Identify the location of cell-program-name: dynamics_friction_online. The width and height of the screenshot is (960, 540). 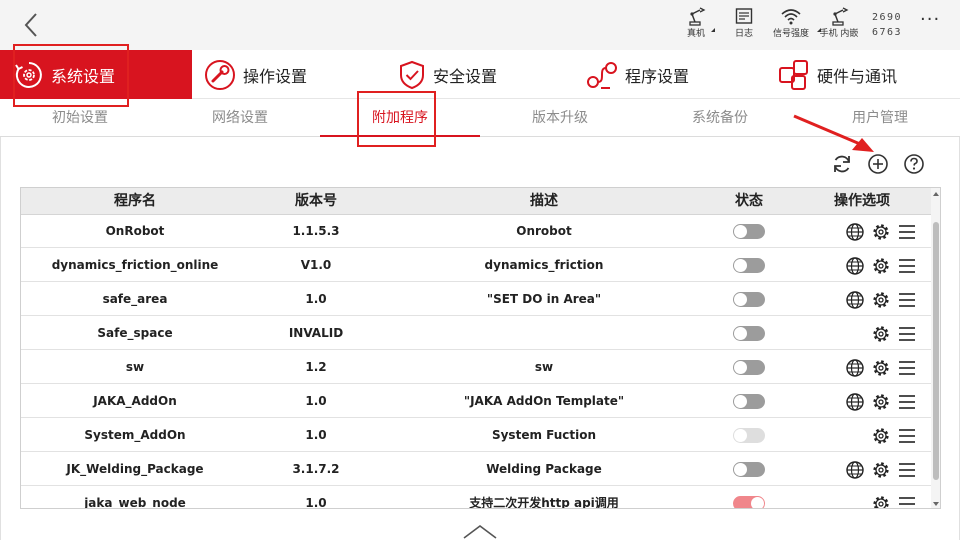
(135, 265).